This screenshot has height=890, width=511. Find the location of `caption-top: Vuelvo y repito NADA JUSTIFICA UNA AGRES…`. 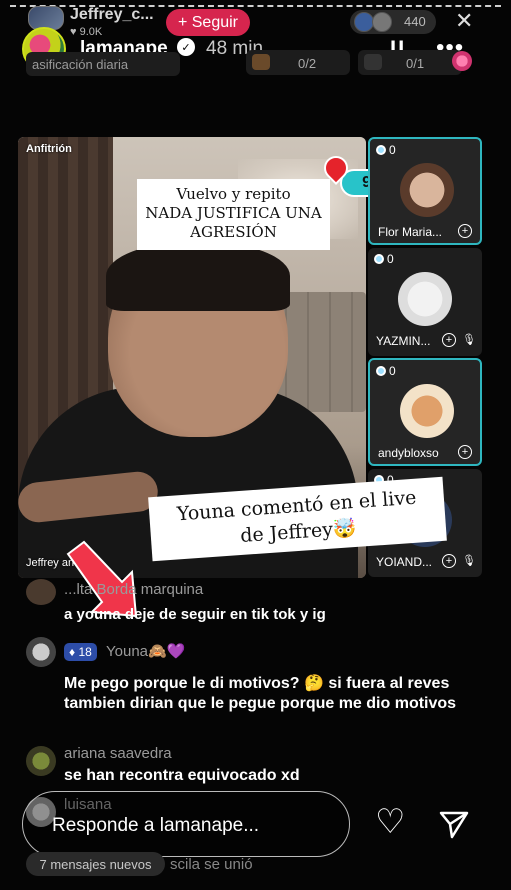

caption-top: Vuelvo y repito NADA JUSTIFICA UNA AGRES… is located at coordinates (233, 214).